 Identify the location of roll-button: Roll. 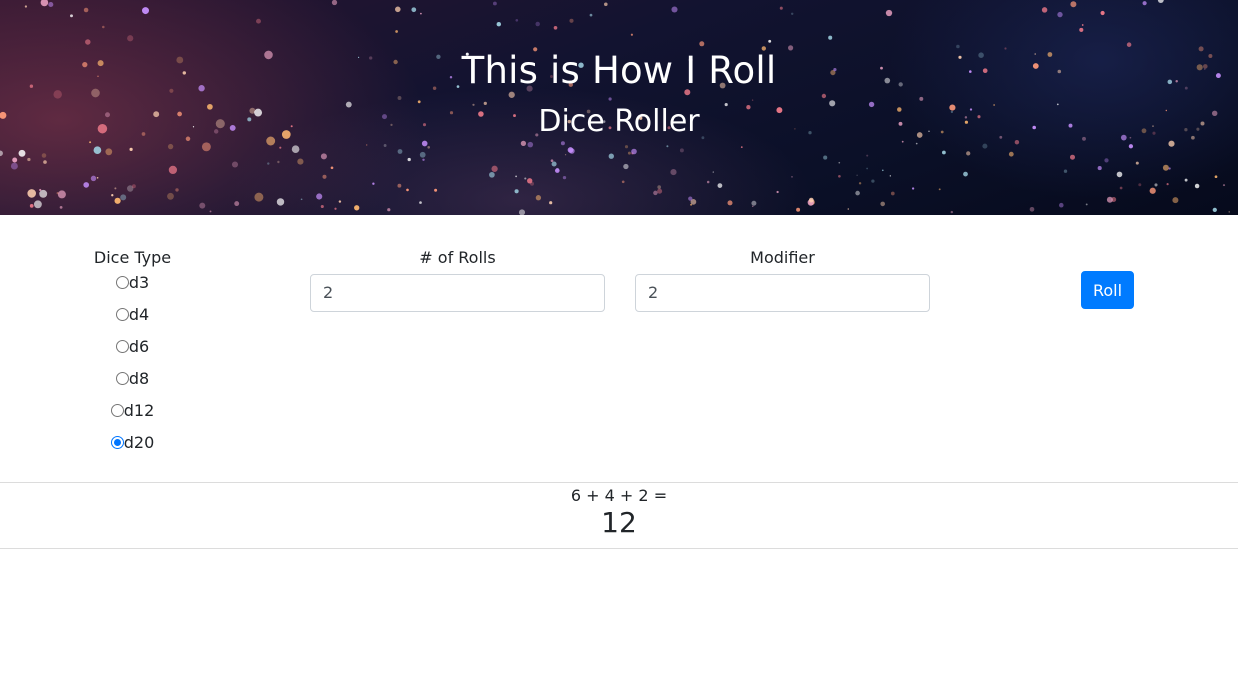
(1107, 290).